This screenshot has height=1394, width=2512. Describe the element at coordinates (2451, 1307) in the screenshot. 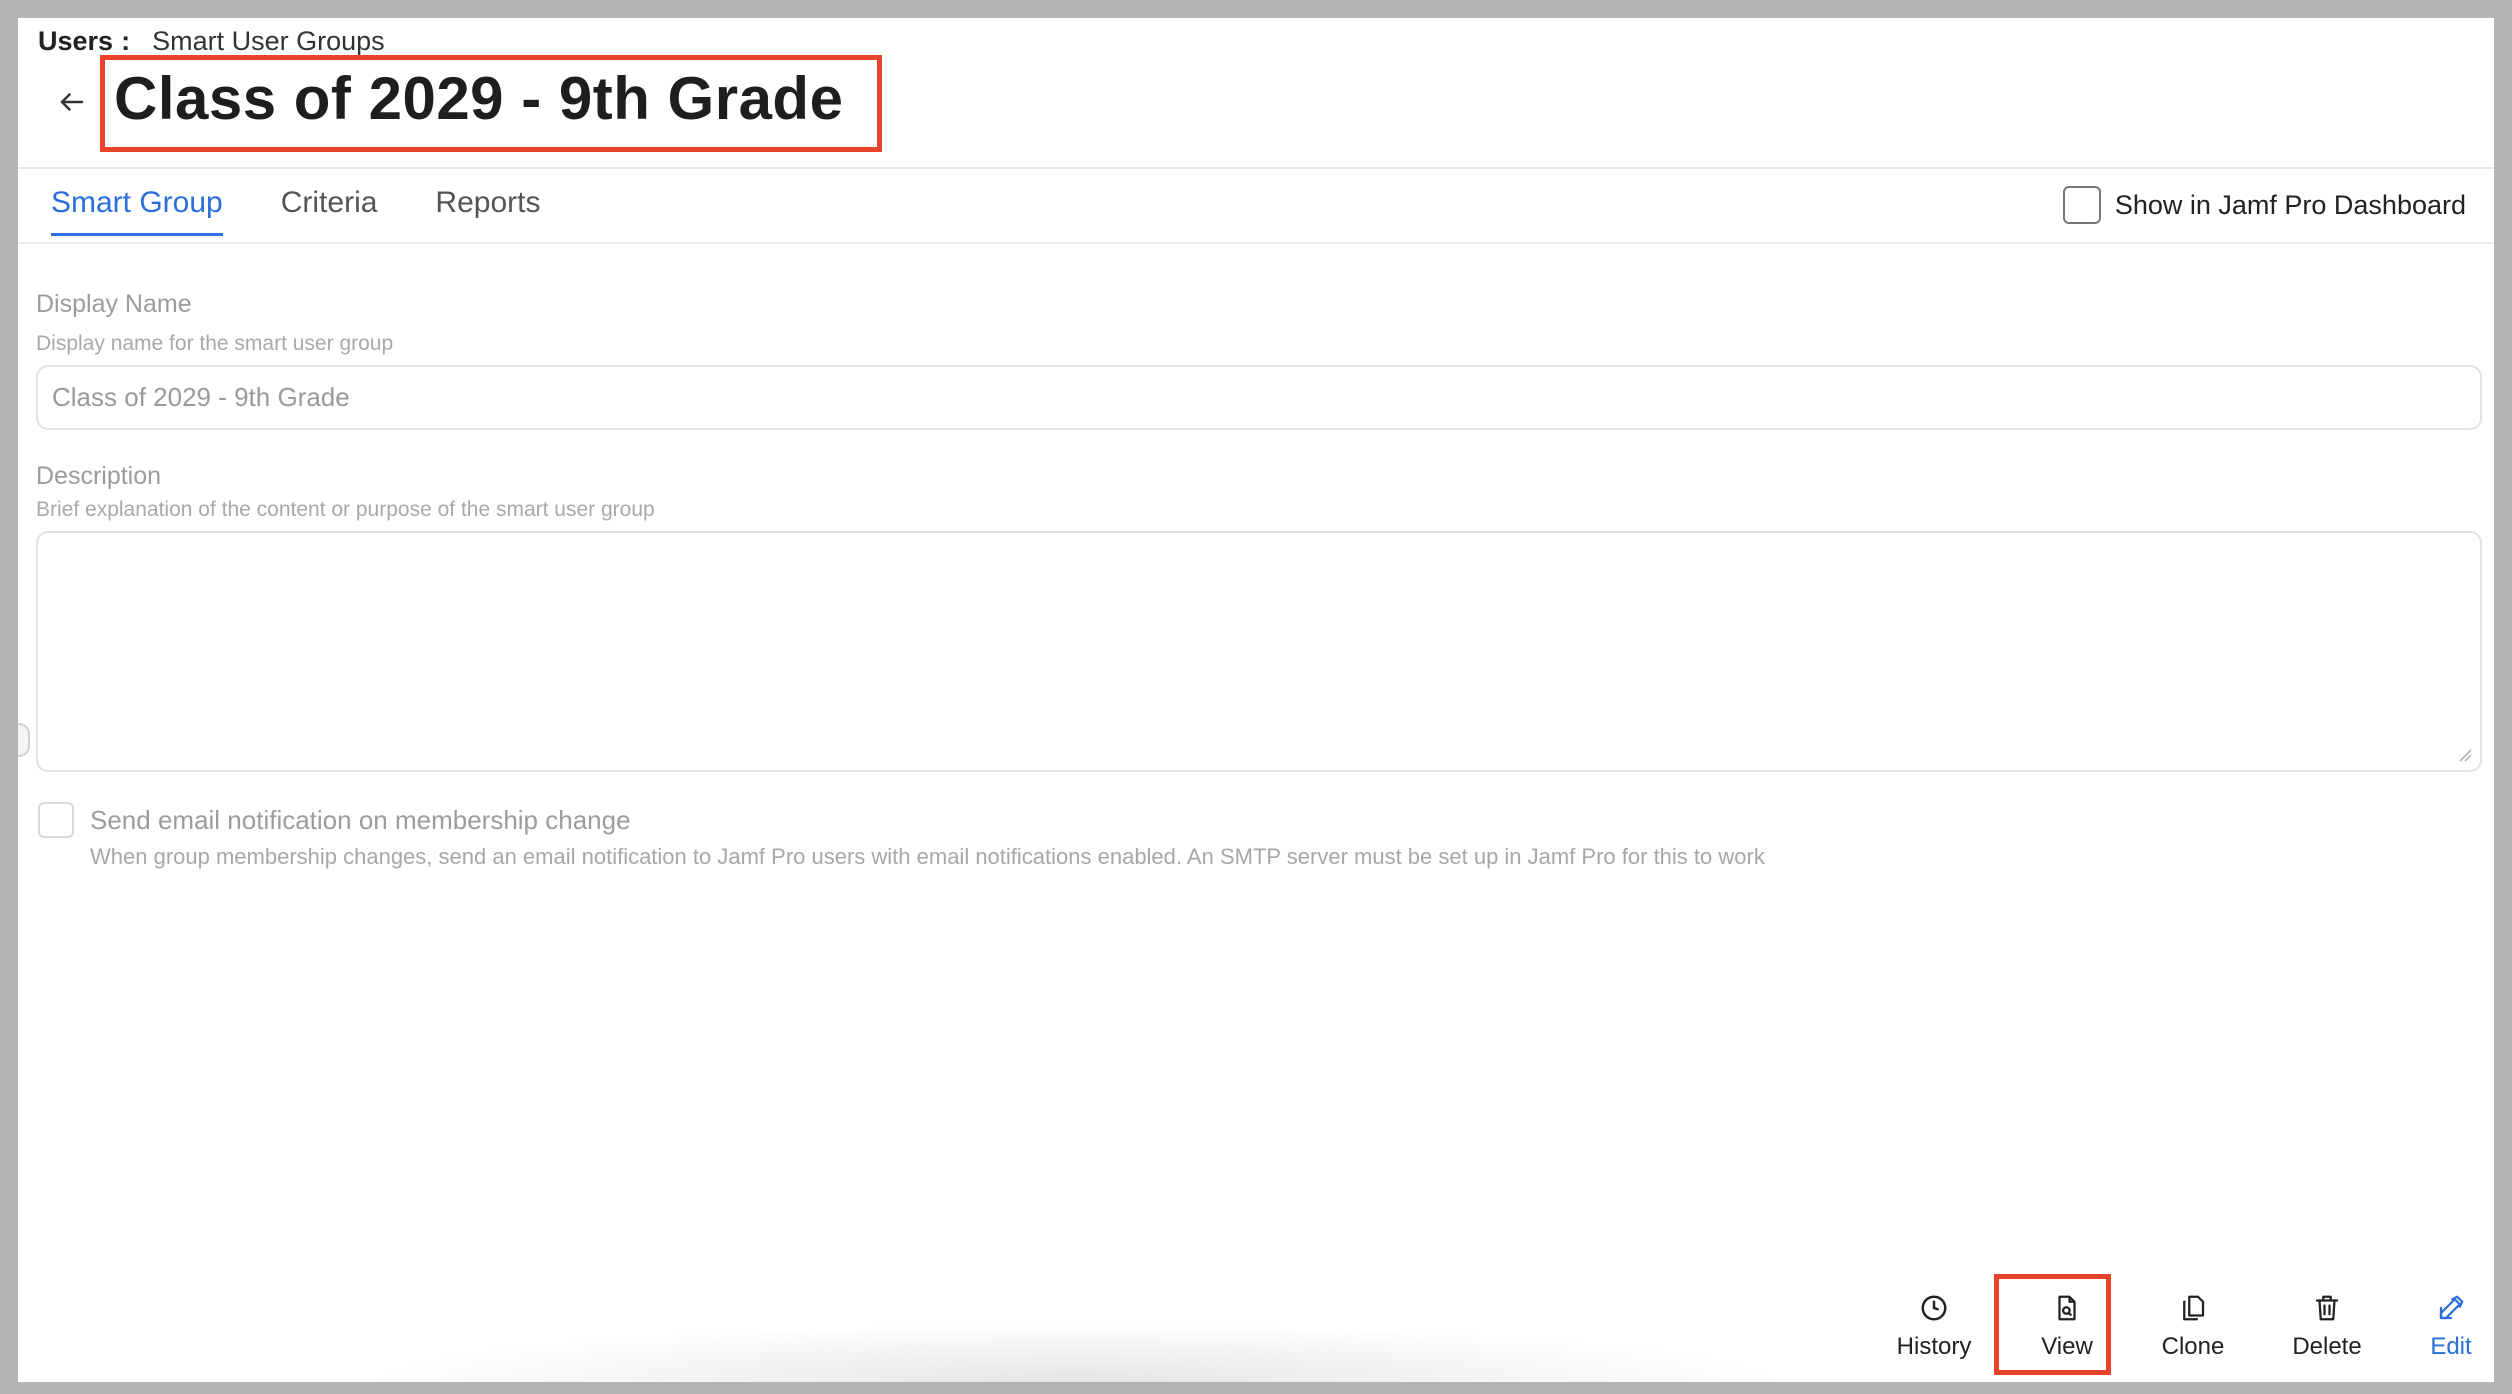

I see `pencil-icon` at that location.